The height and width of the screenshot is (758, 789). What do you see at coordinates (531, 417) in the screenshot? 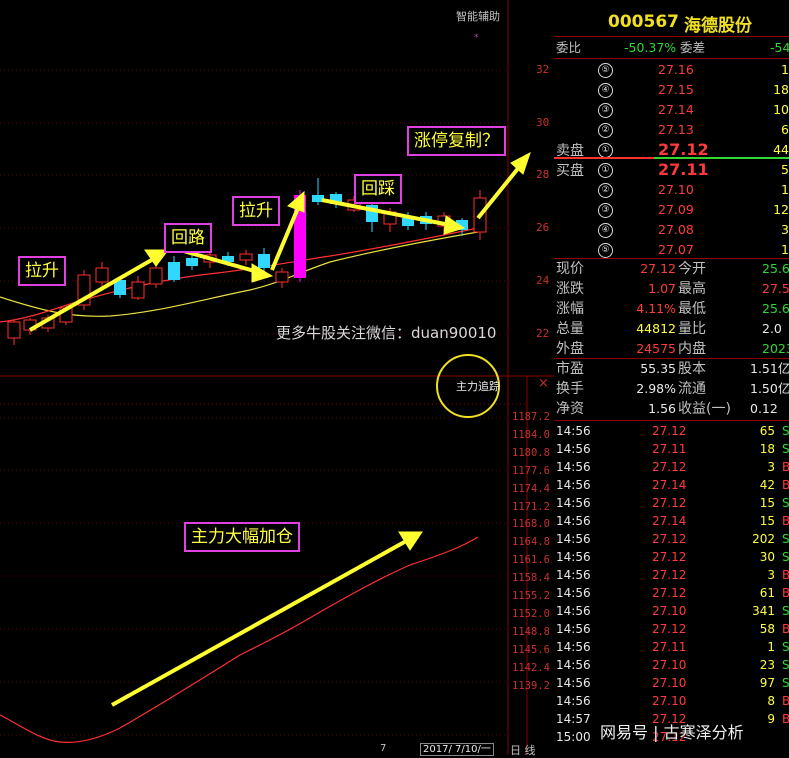
I see `y-tick: 1187.2` at bounding box center [531, 417].